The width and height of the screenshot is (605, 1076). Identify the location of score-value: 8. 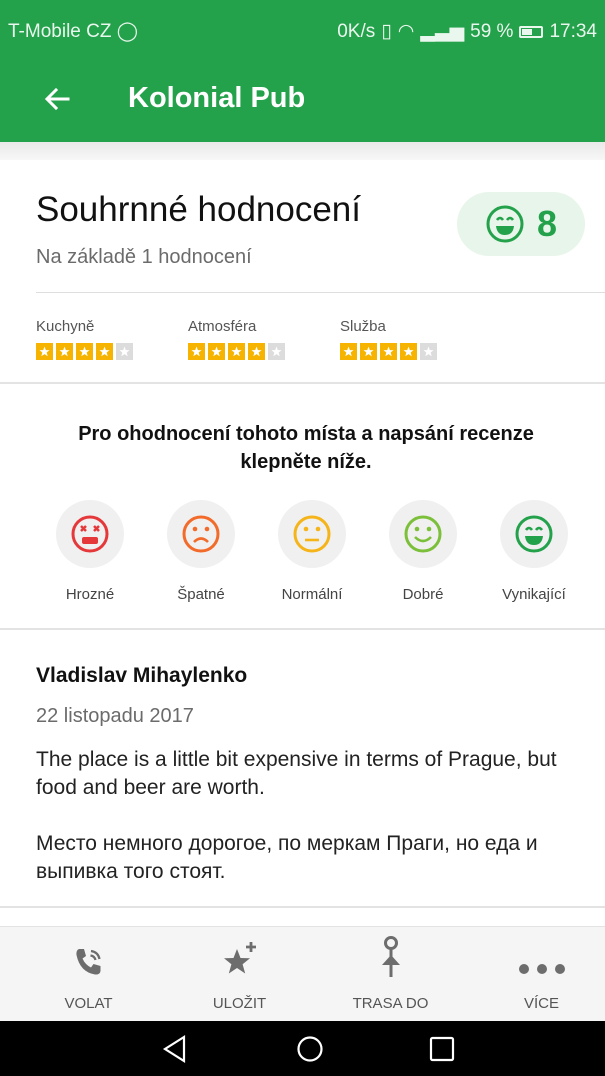
(547, 223).